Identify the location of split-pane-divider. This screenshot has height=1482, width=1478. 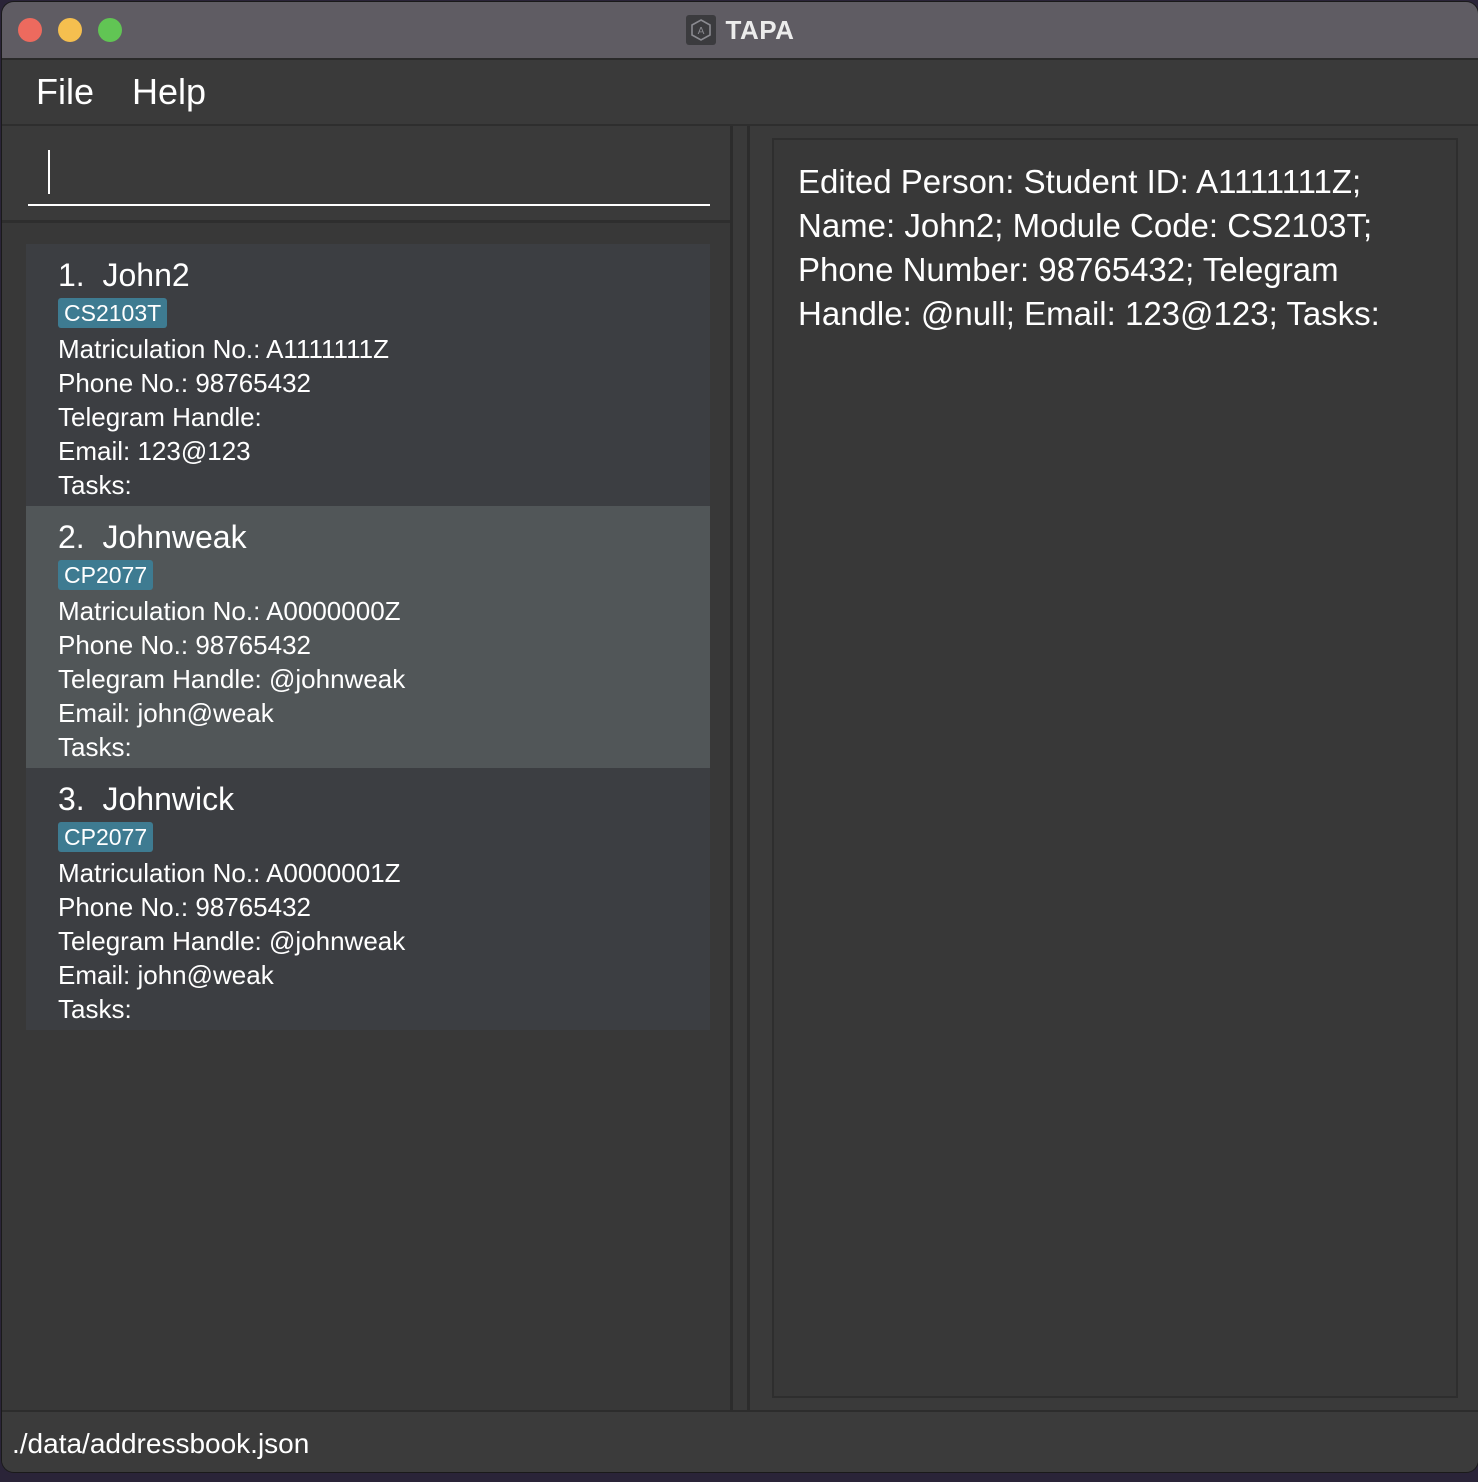
(740, 768).